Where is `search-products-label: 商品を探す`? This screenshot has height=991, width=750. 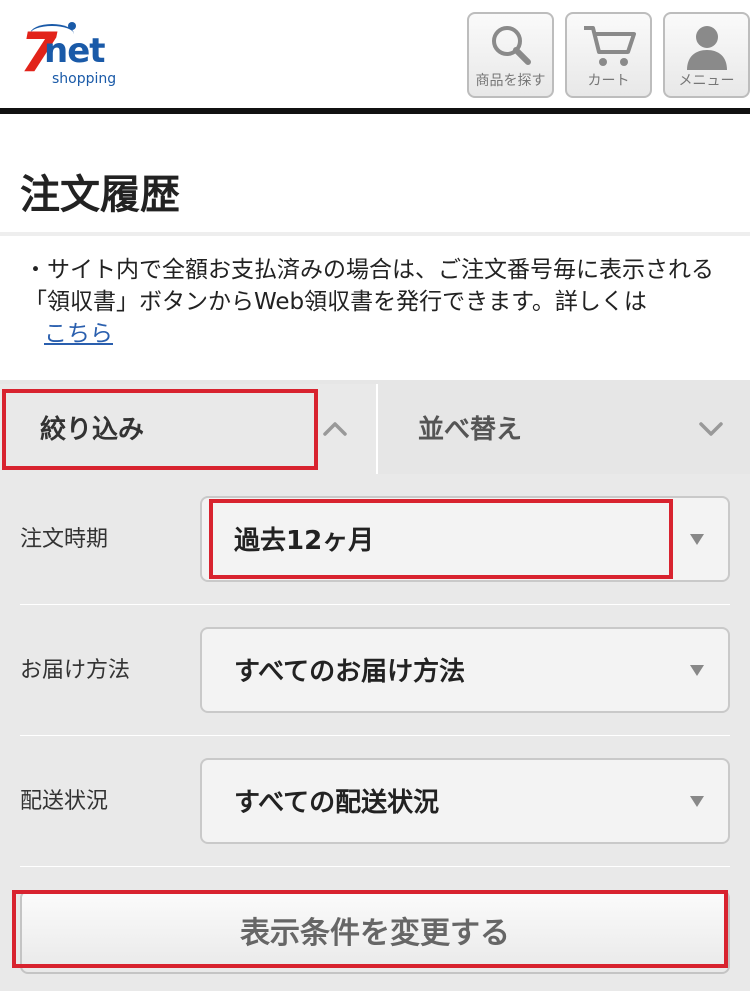
search-products-label: 商品を探す is located at coordinates (510, 81).